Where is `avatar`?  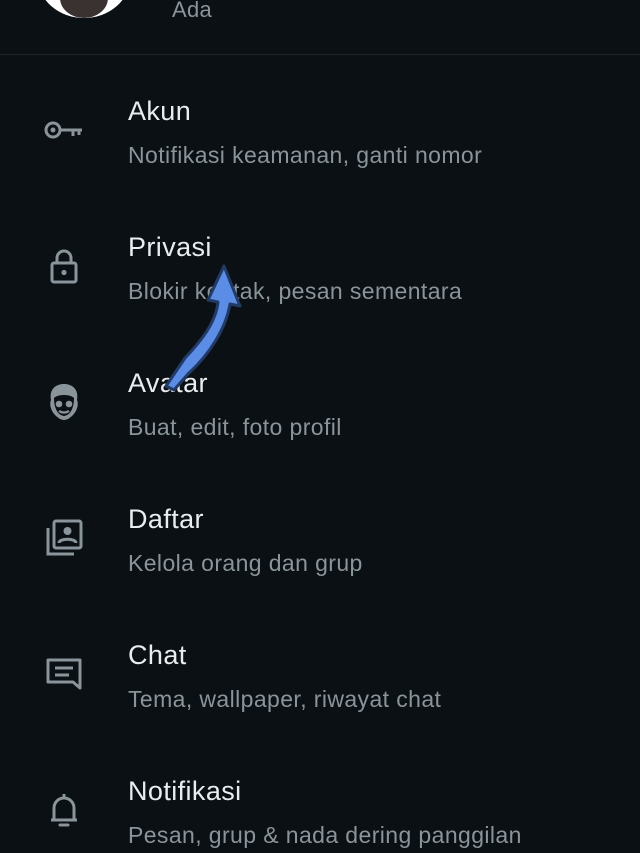
avatar is located at coordinates (84, 9).